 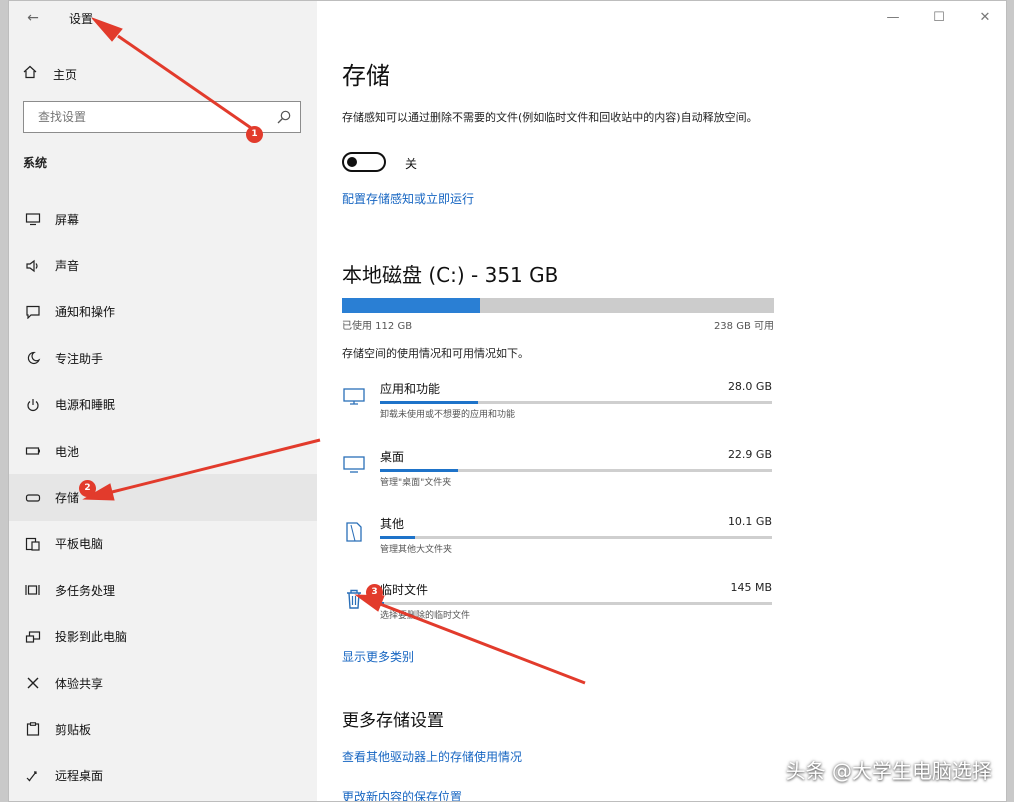 I want to click on sidebar-item-multitasking: 多任务处理, so click(x=163, y=590).